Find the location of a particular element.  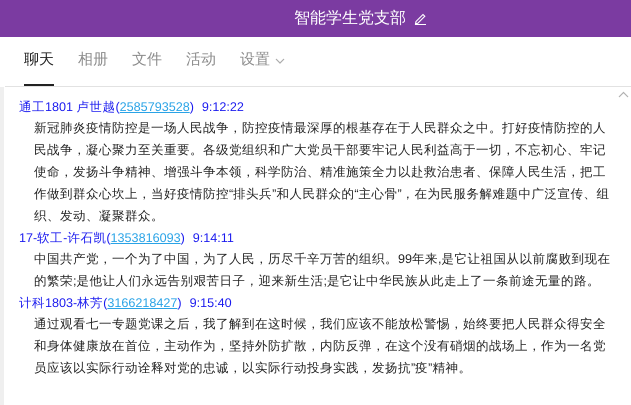

tab: 聊天 is located at coordinates (39, 61).